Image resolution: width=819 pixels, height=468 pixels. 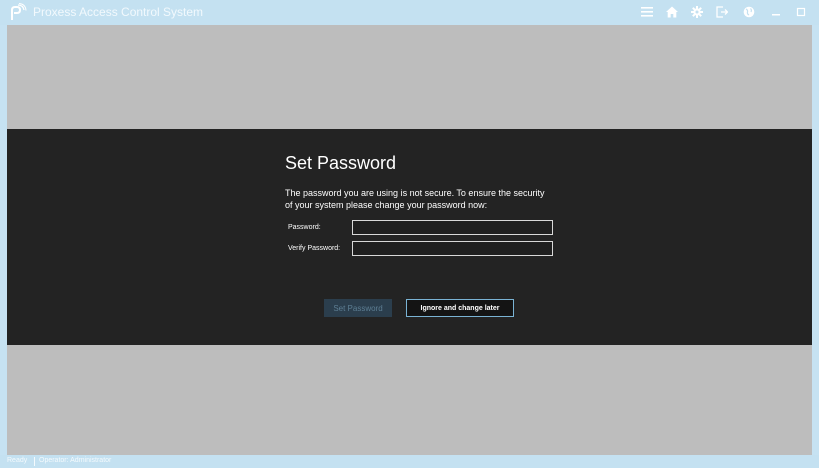 What do you see at coordinates (409, 12) in the screenshot?
I see `title-bar: Proxess Access Control System` at bounding box center [409, 12].